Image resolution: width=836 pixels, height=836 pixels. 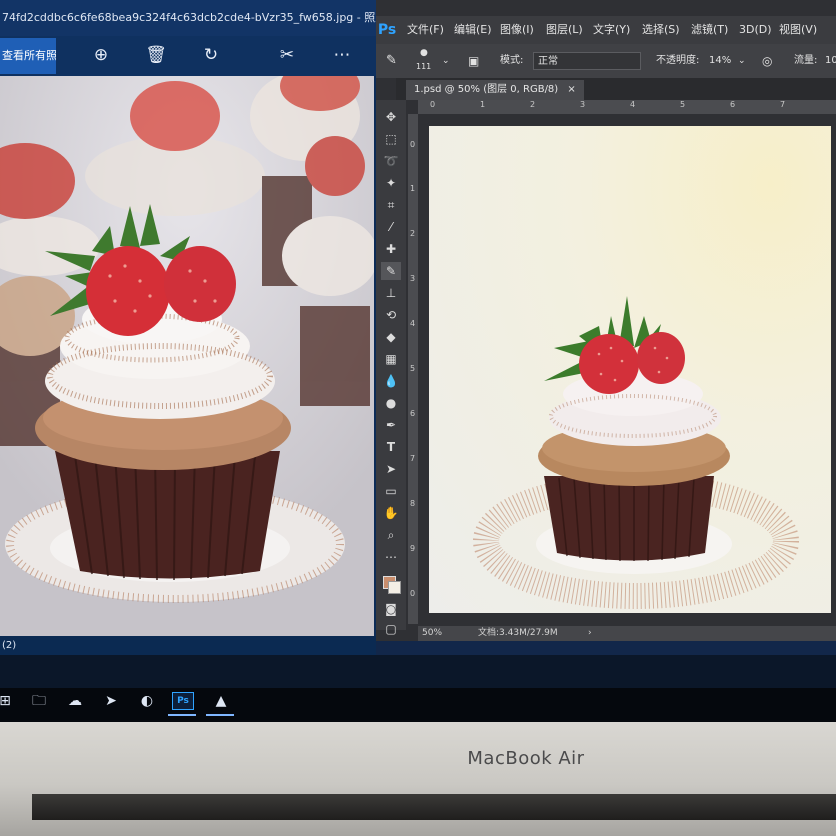 I want to click on ruler-mark: 3, so click(x=583, y=104).